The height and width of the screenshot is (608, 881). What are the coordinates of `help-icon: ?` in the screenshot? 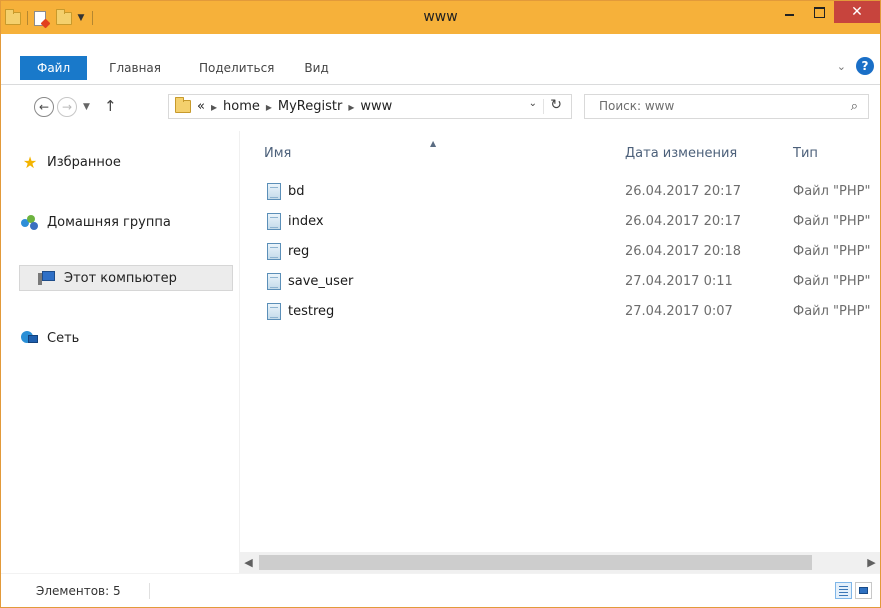 It's located at (865, 66).